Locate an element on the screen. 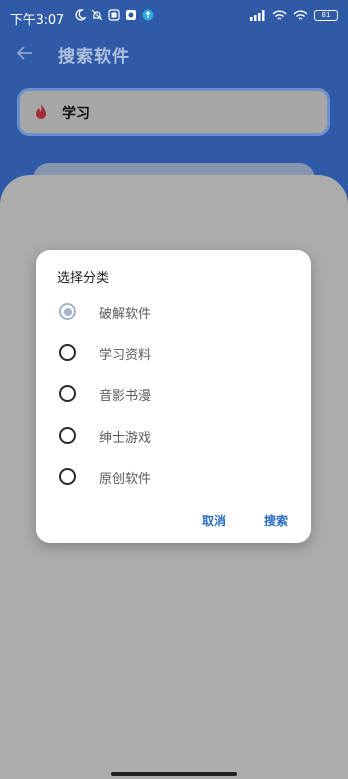  fire-icon is located at coordinates (41, 111).